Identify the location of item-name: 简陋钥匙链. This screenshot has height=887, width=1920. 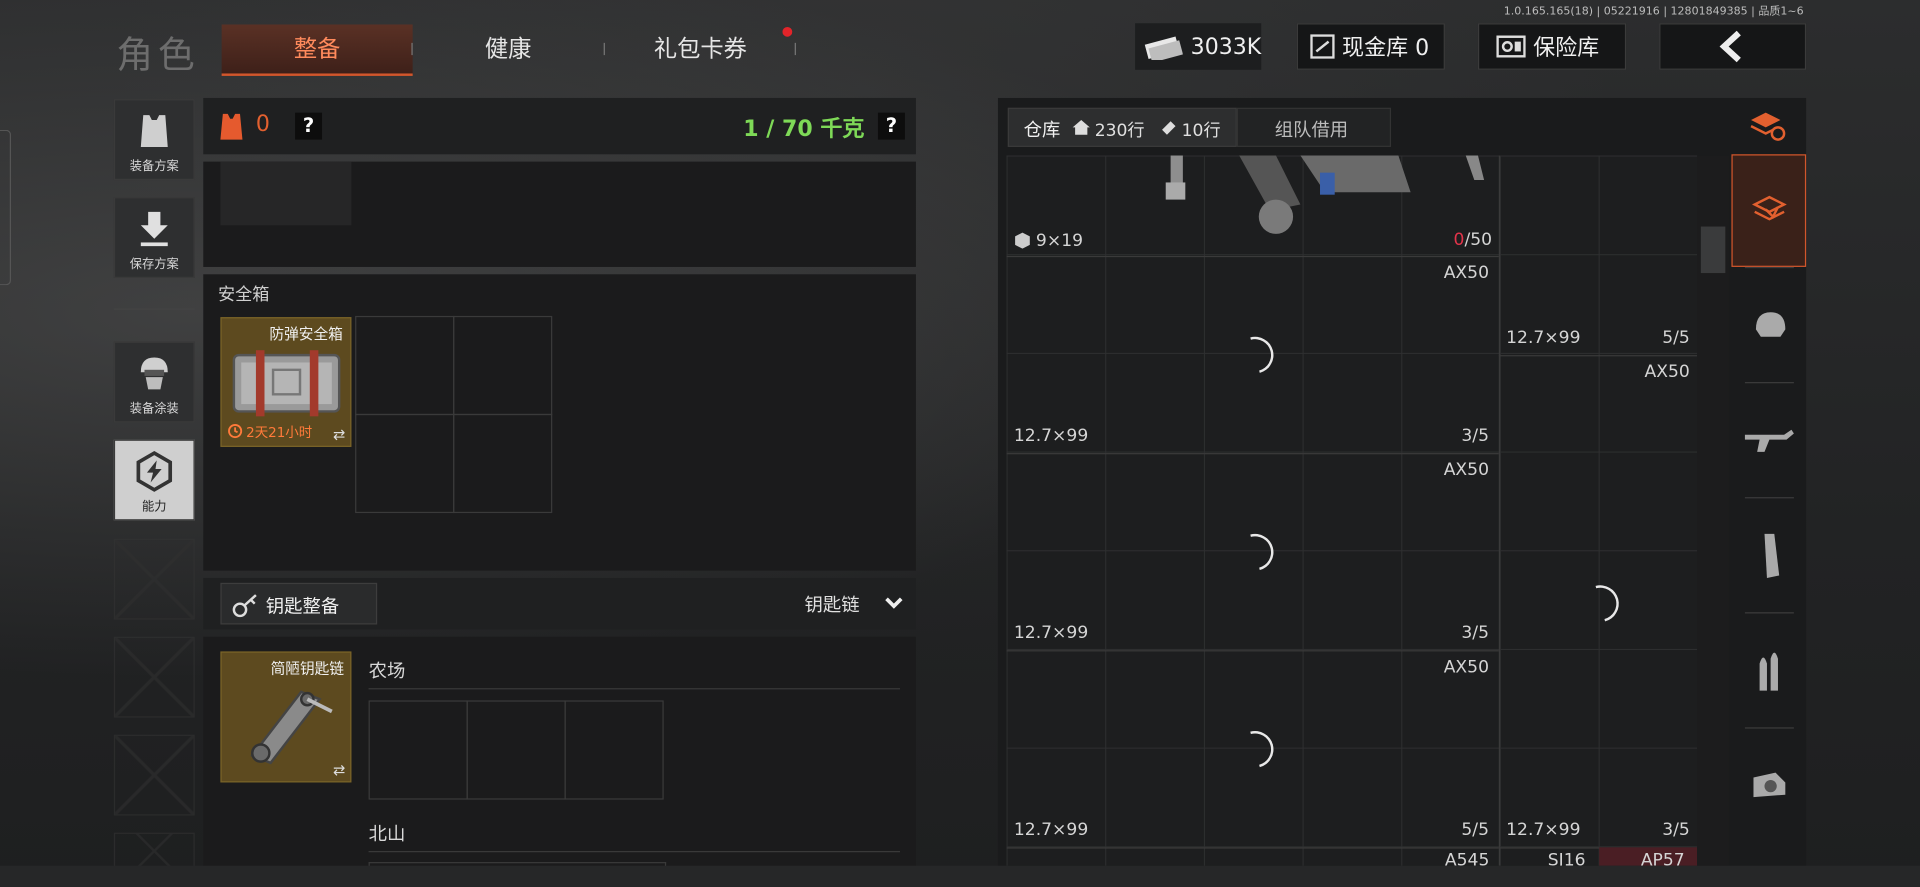
(307, 669).